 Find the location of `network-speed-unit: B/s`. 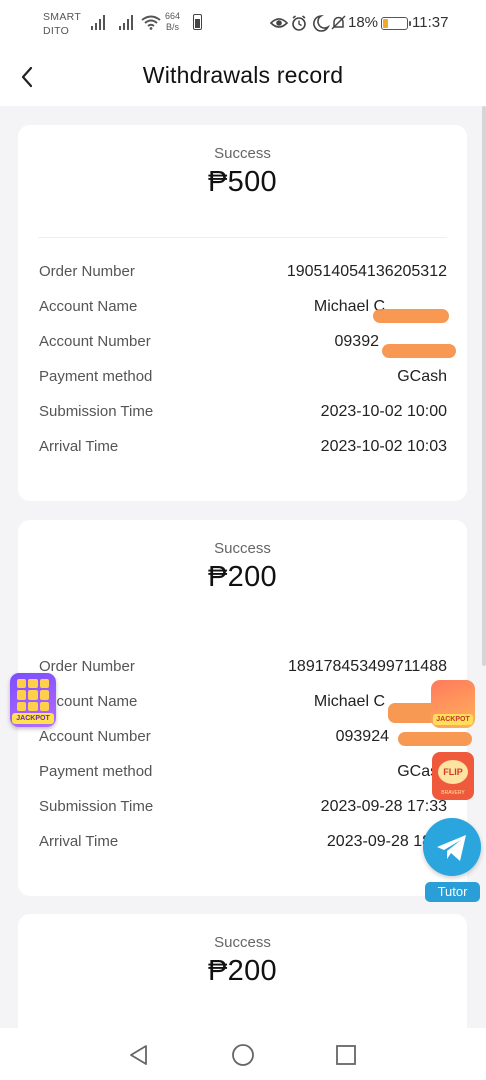

network-speed-unit: B/s is located at coordinates (173, 27).